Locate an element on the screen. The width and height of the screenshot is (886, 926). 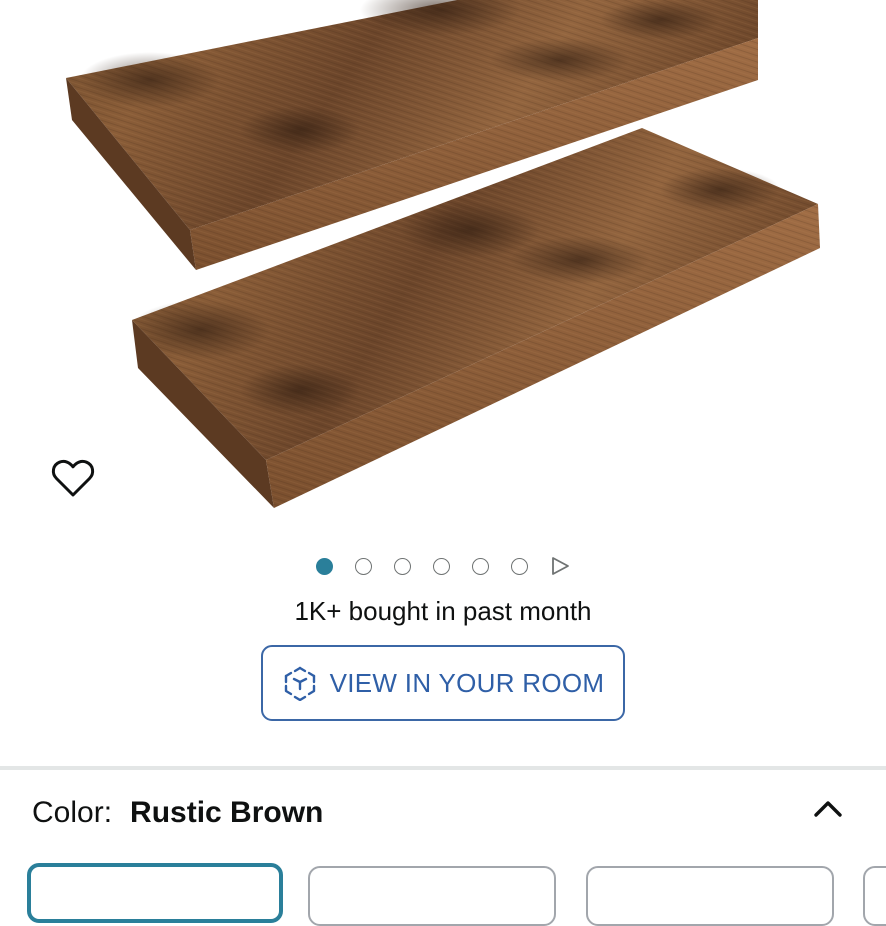
chevron-up-icon is located at coordinates (828, 809).